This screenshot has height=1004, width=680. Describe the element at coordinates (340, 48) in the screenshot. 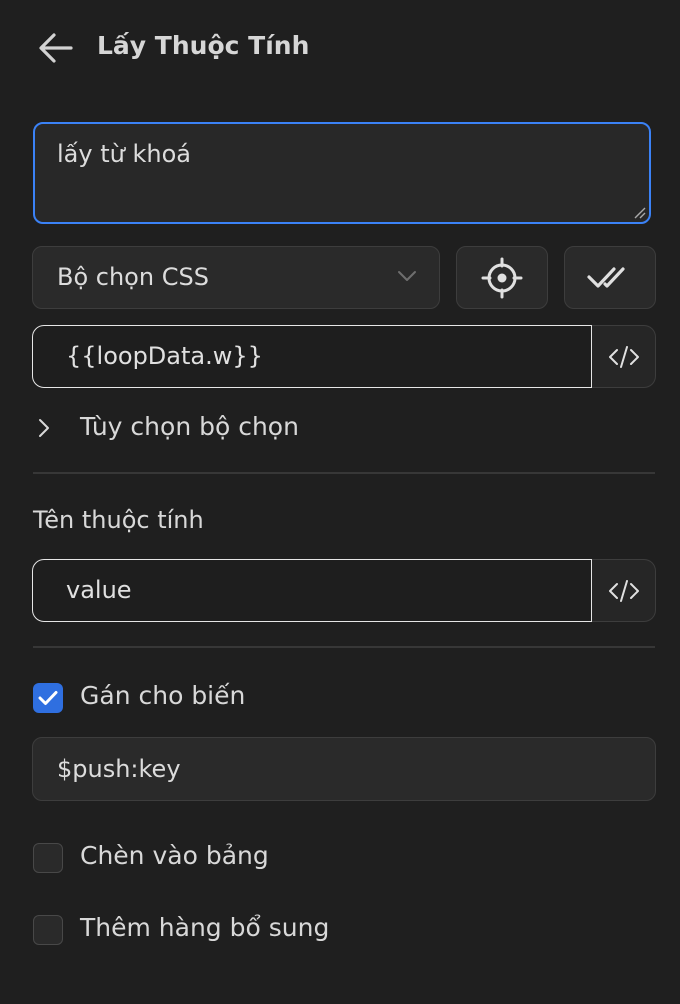

I see `header: Lấy Thuộc Tính` at that location.